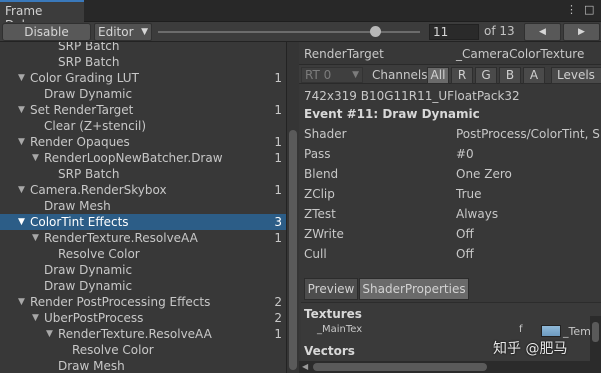 This screenshot has width=601, height=373. I want to click on property-key: Pass, so click(317, 154).